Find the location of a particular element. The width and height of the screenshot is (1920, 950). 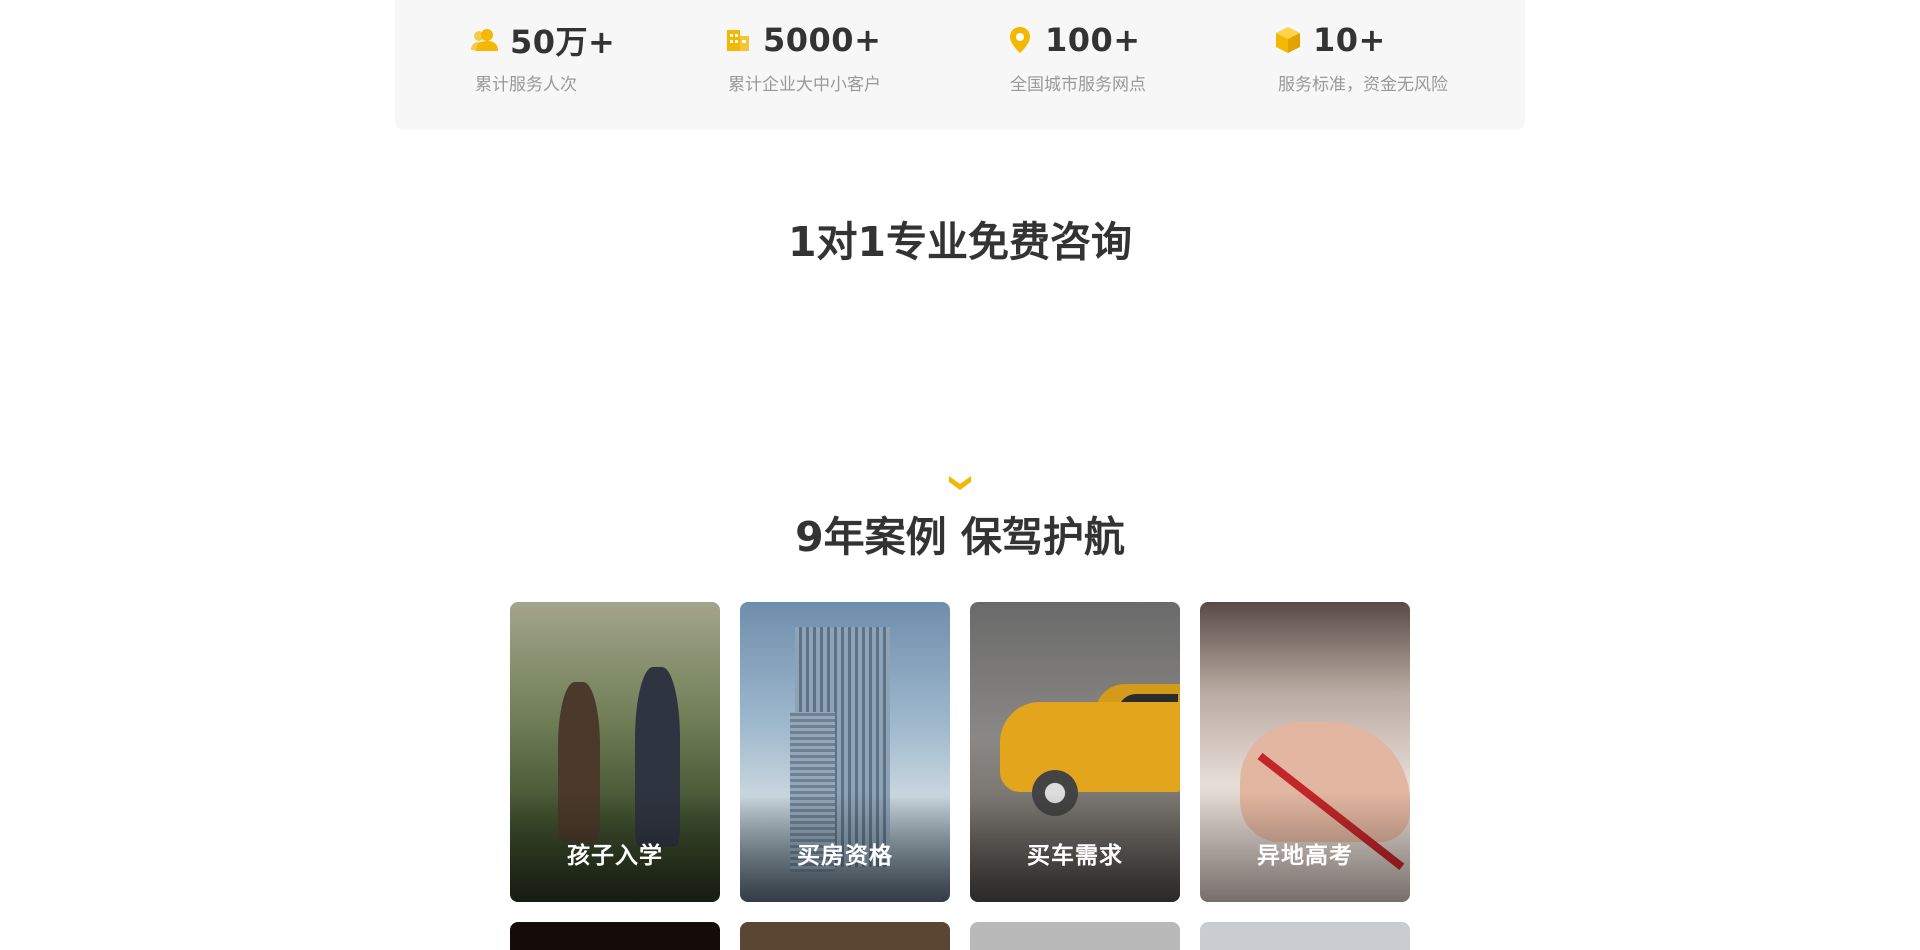

stat-value: 100+ is located at coordinates (1093, 40).